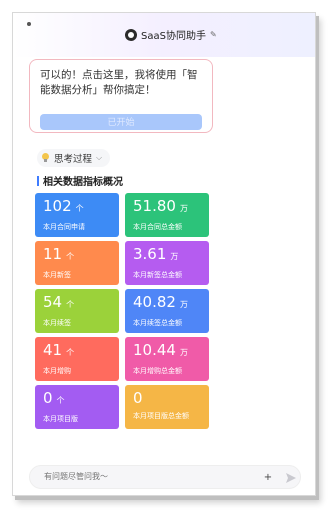 The image size is (328, 512). I want to click on metric-label: 本月项目版总金额, so click(161, 416).